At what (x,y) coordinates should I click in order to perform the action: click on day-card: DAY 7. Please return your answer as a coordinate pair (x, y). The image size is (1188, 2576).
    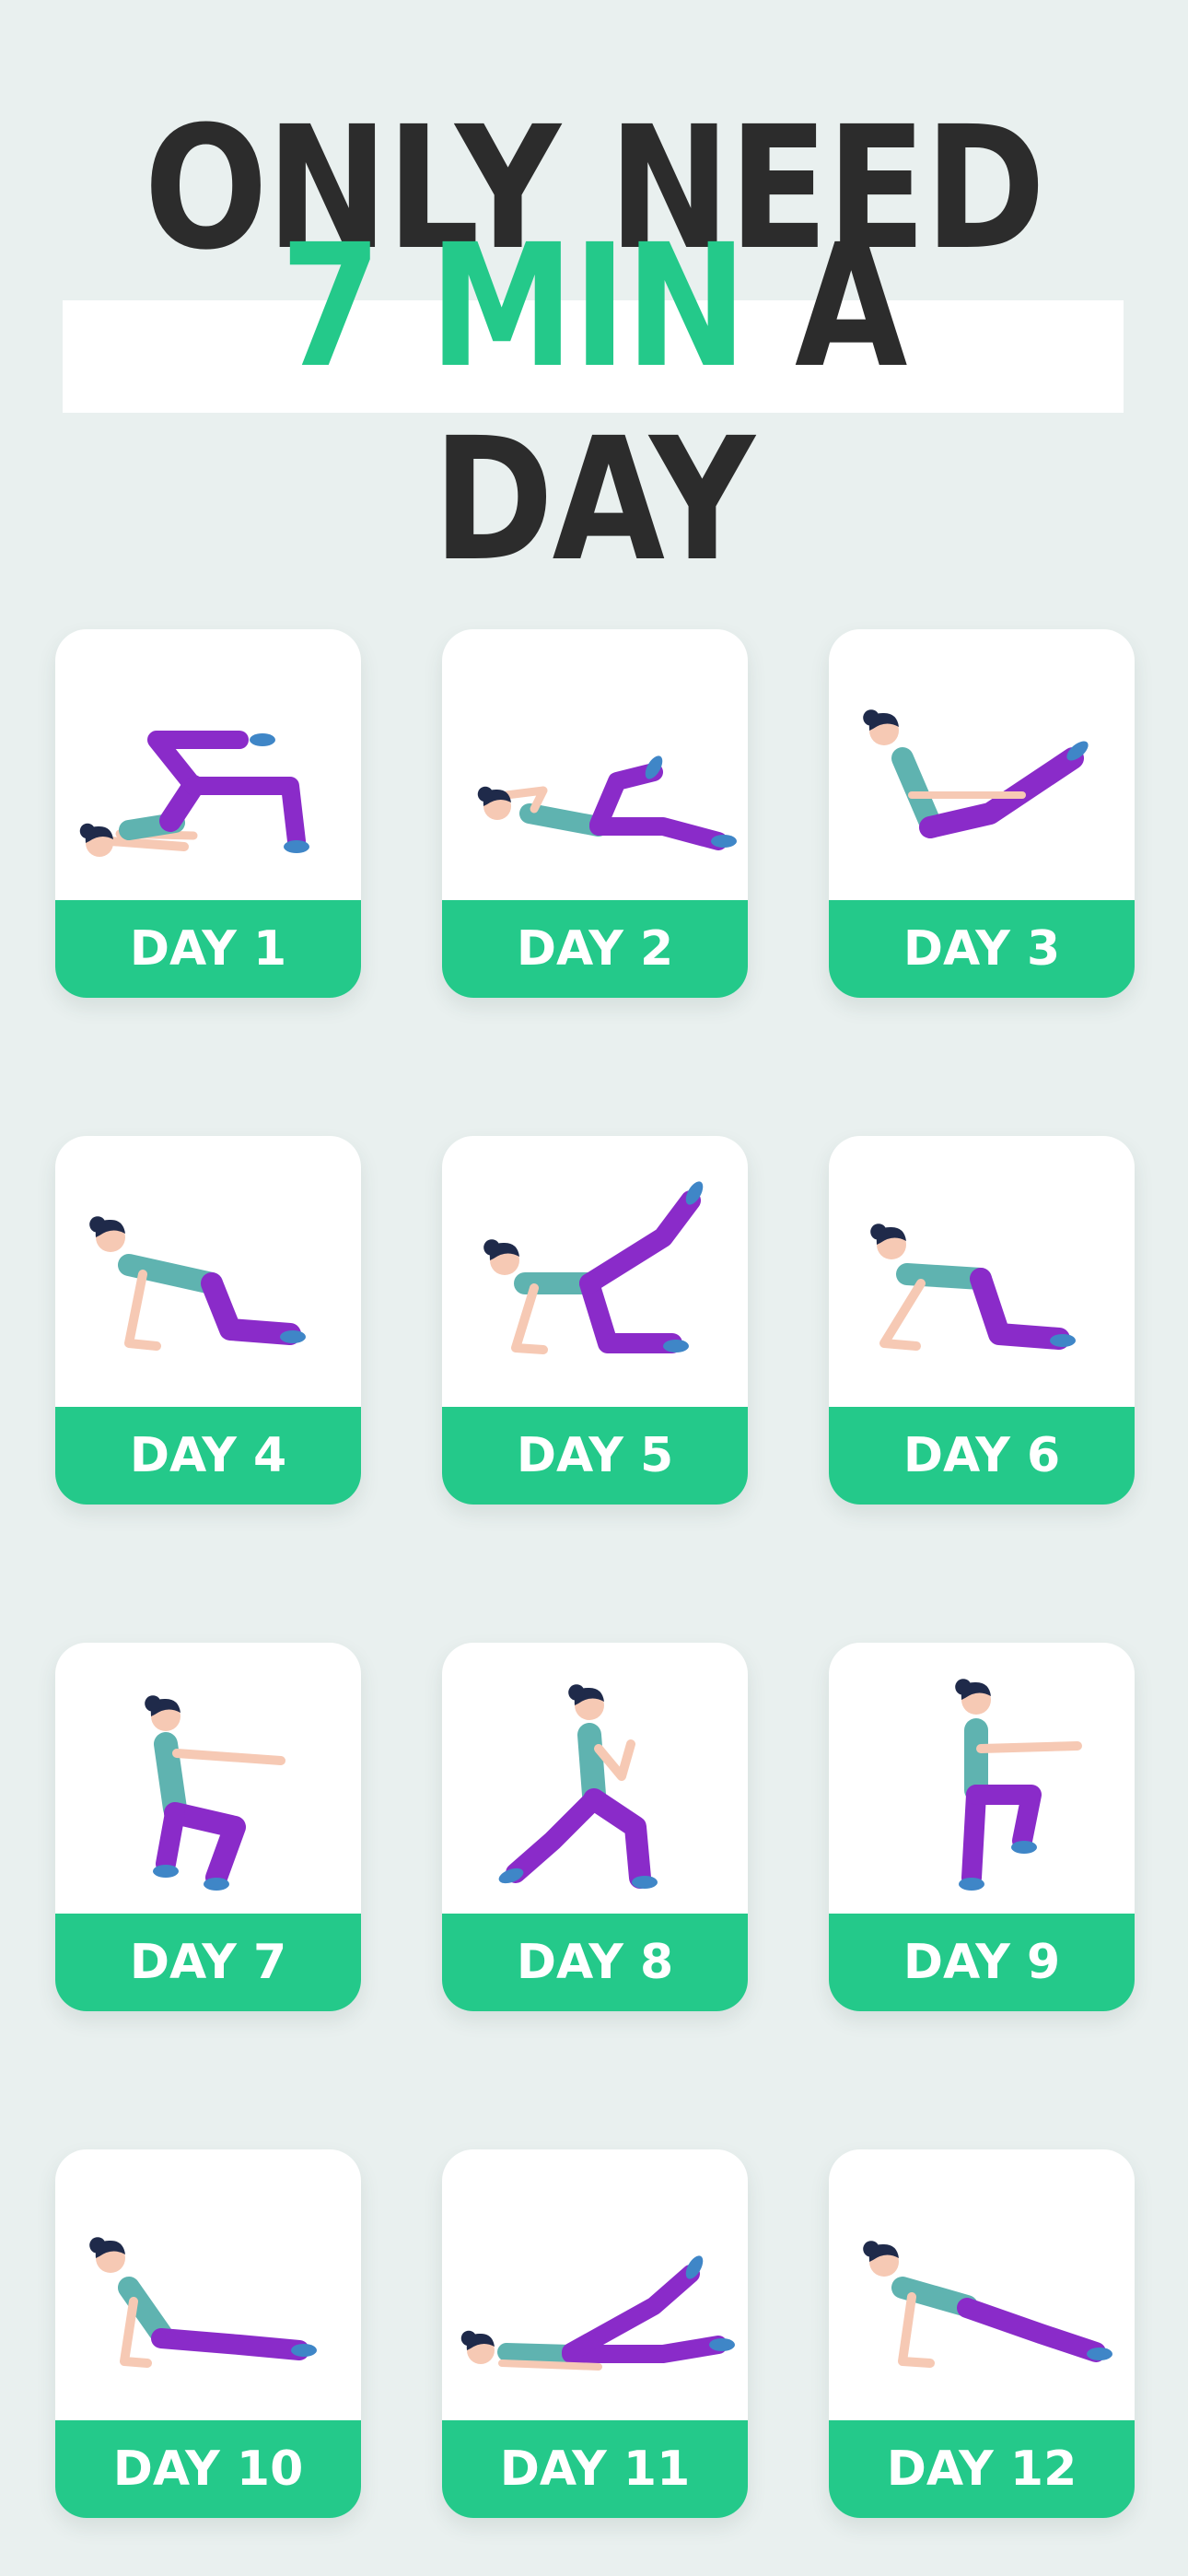
    Looking at the image, I should click on (208, 1827).